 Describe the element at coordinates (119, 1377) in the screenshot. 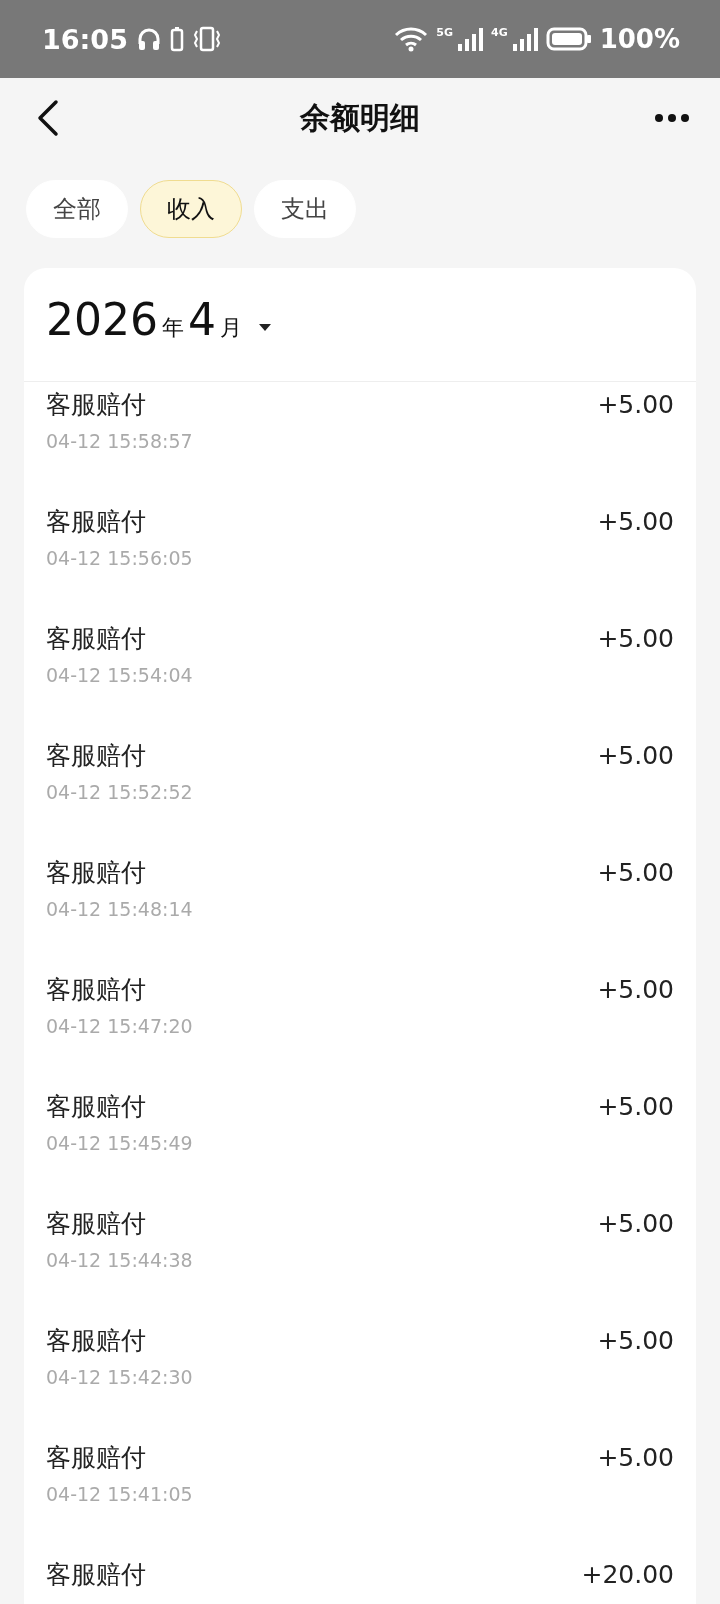

I see `record-time: 04-12 15:42:30` at that location.